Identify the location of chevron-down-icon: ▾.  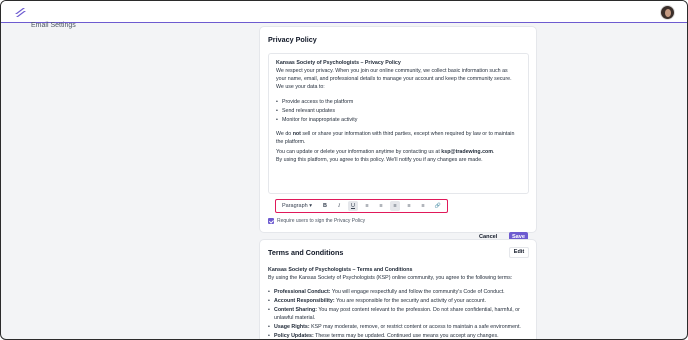
(310, 206).